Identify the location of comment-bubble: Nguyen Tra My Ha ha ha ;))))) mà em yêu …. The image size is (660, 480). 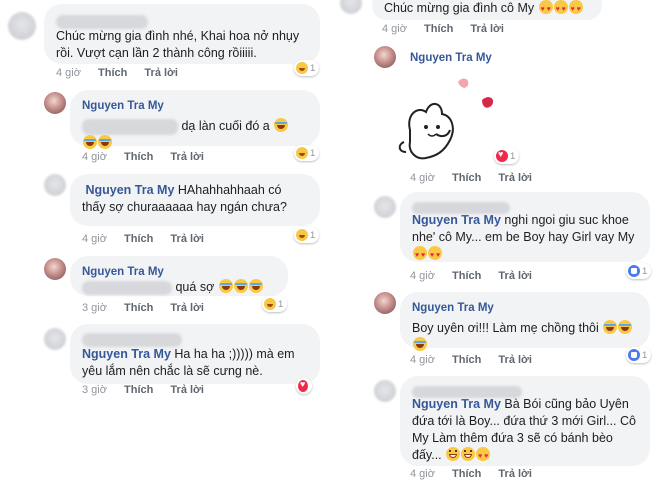
(195, 354).